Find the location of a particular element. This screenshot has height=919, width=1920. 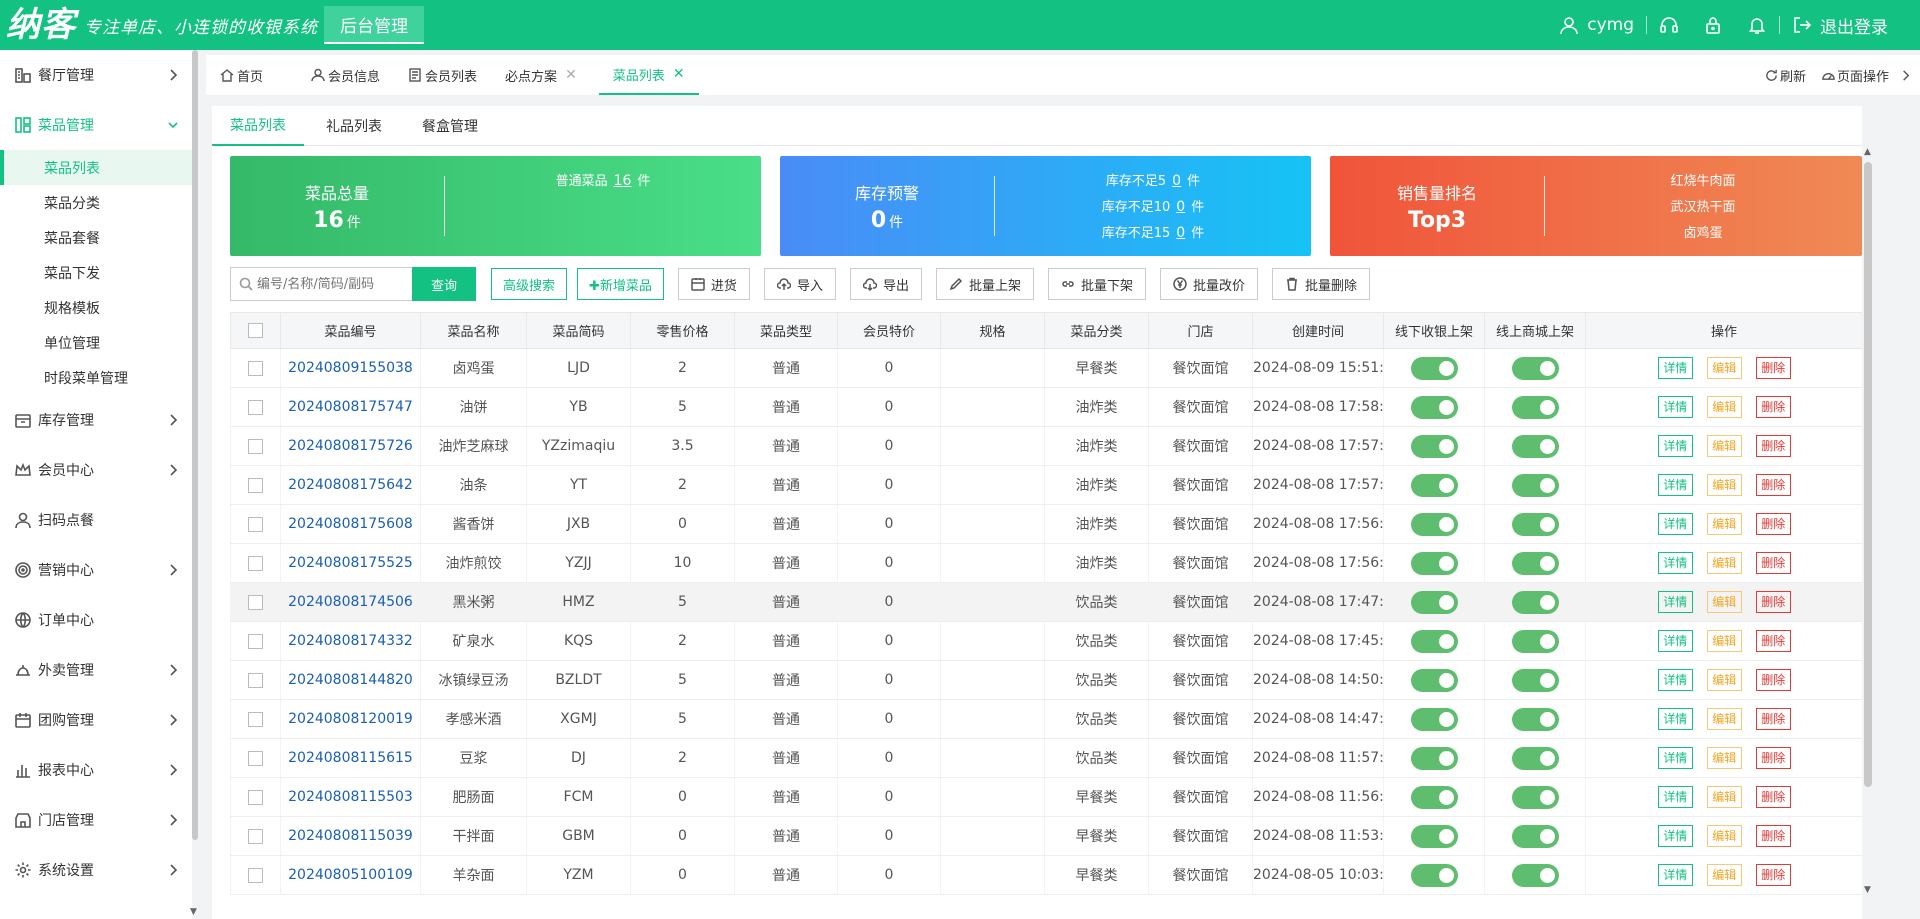

query-button: 查询 is located at coordinates (444, 284).